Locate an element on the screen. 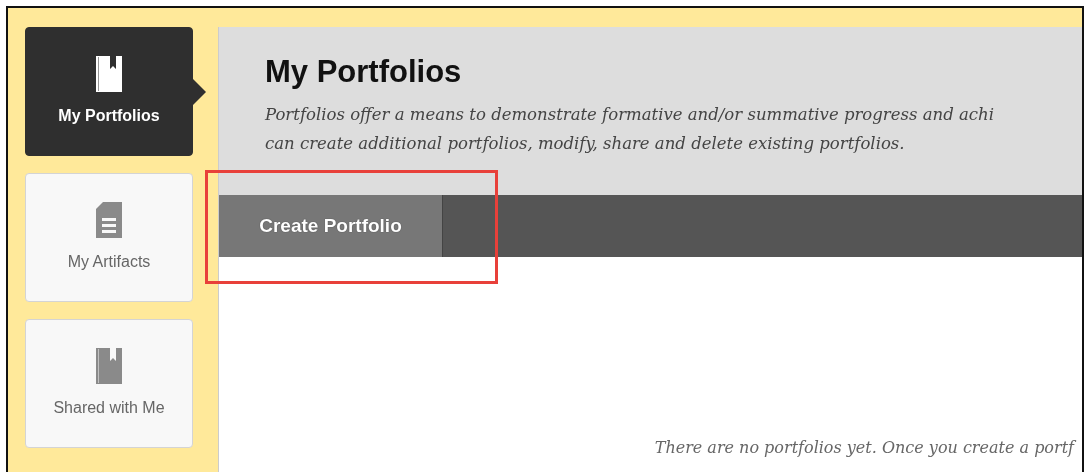  create-button: Create Portfolio is located at coordinates (331, 226).